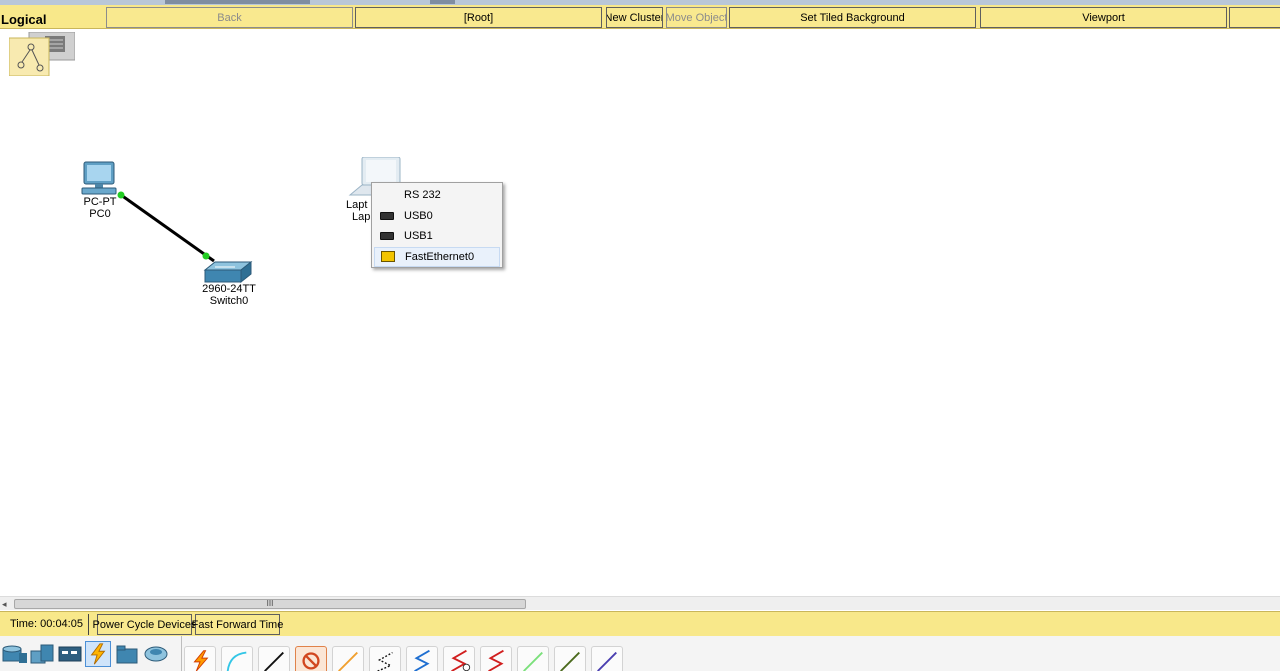  Describe the element at coordinates (440, 256) in the screenshot. I see `menu-item-label: FastEthernet0` at that location.